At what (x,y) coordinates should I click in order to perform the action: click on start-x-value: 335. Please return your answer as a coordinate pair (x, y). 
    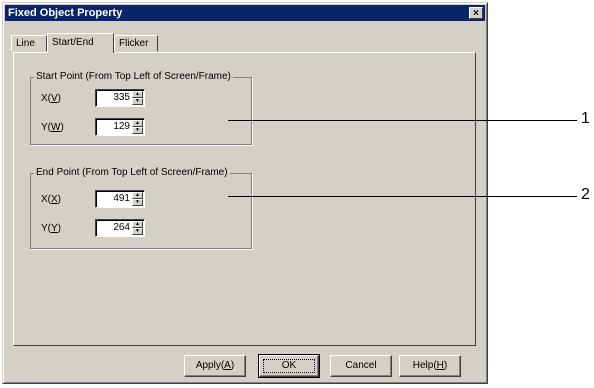
    Looking at the image, I should click on (121, 97).